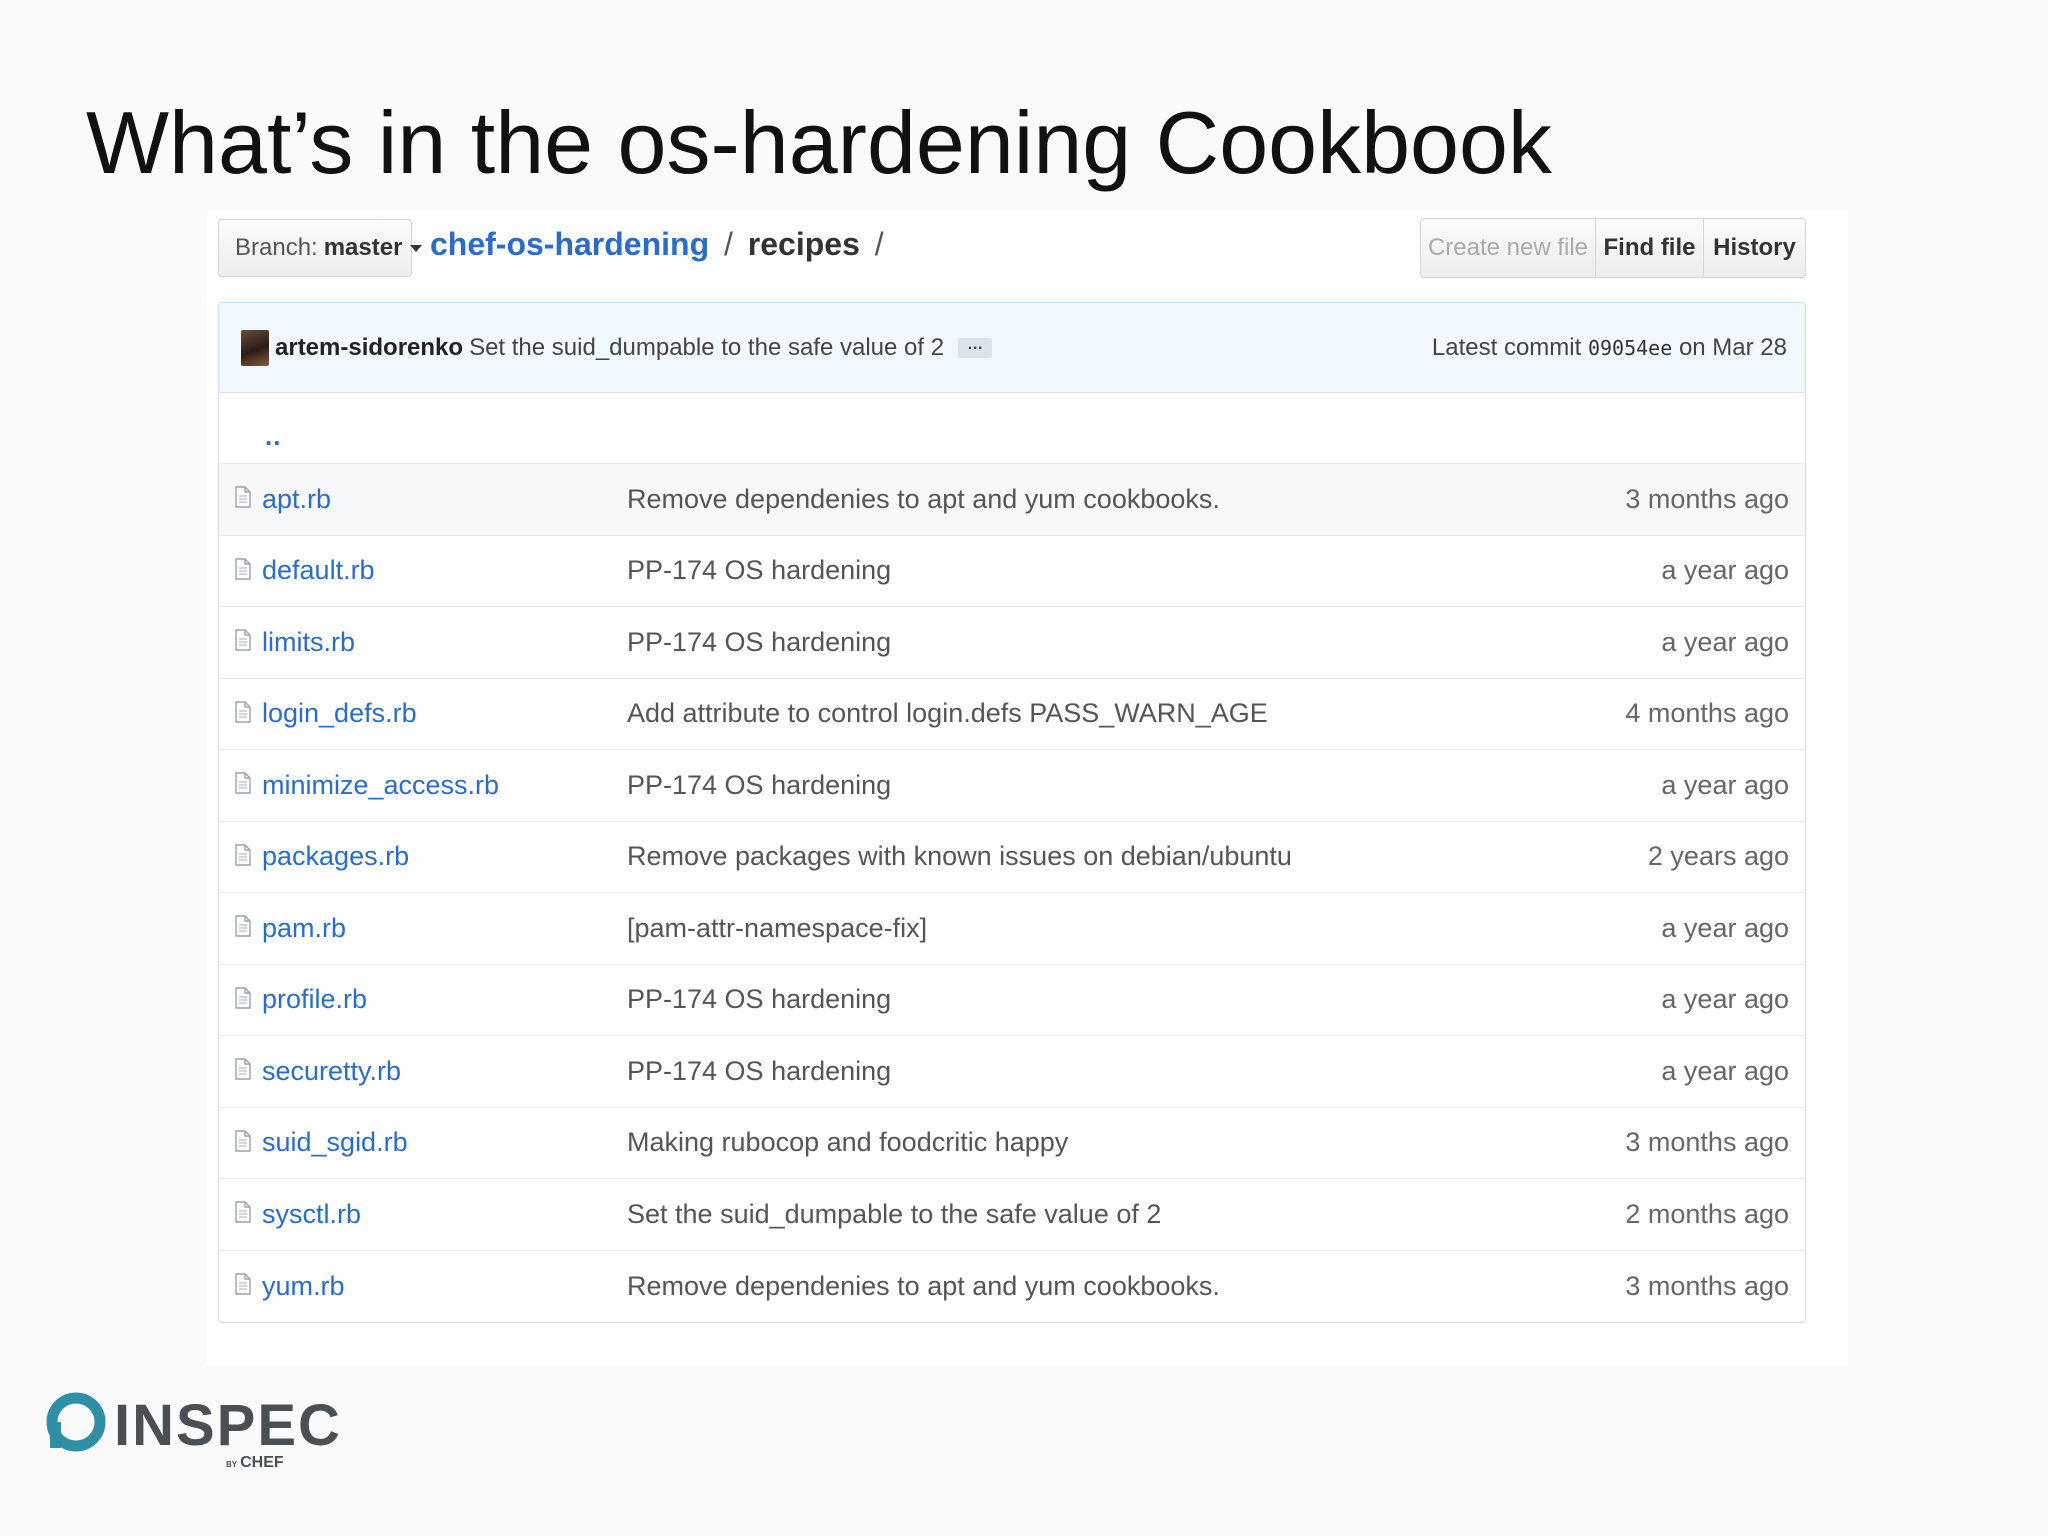 This screenshot has width=2048, height=1536. What do you see at coordinates (1508, 248) in the screenshot?
I see `create-new-file-button: Create new file` at bounding box center [1508, 248].